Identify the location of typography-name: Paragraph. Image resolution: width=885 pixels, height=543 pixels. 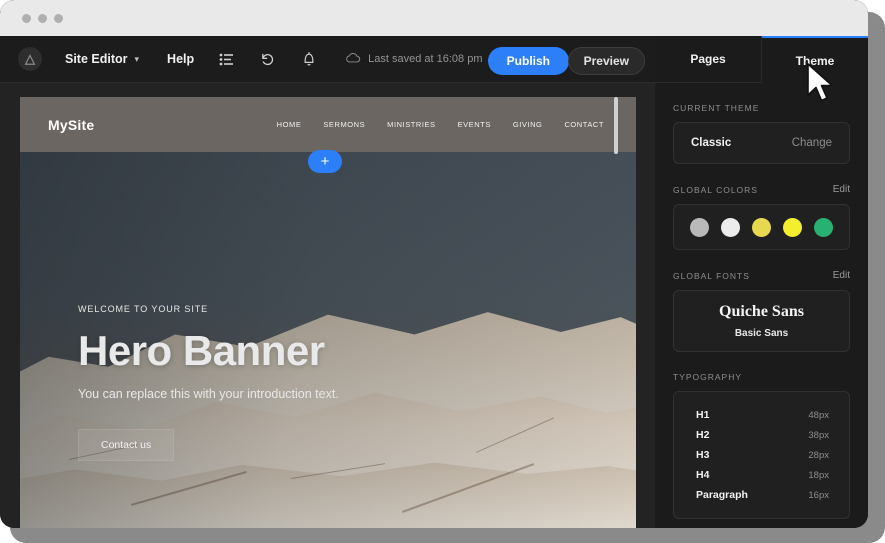
(722, 495).